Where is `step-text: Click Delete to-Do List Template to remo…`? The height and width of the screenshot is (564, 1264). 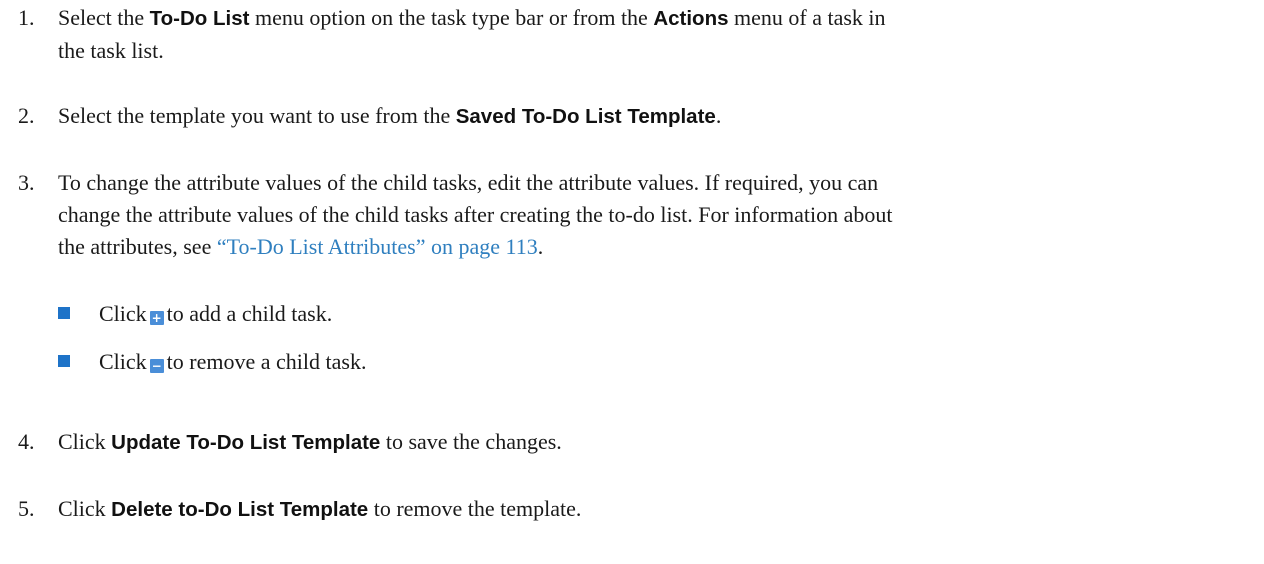 step-text: Click Delete to-Do List Template to remo… is located at coordinates (658, 509).